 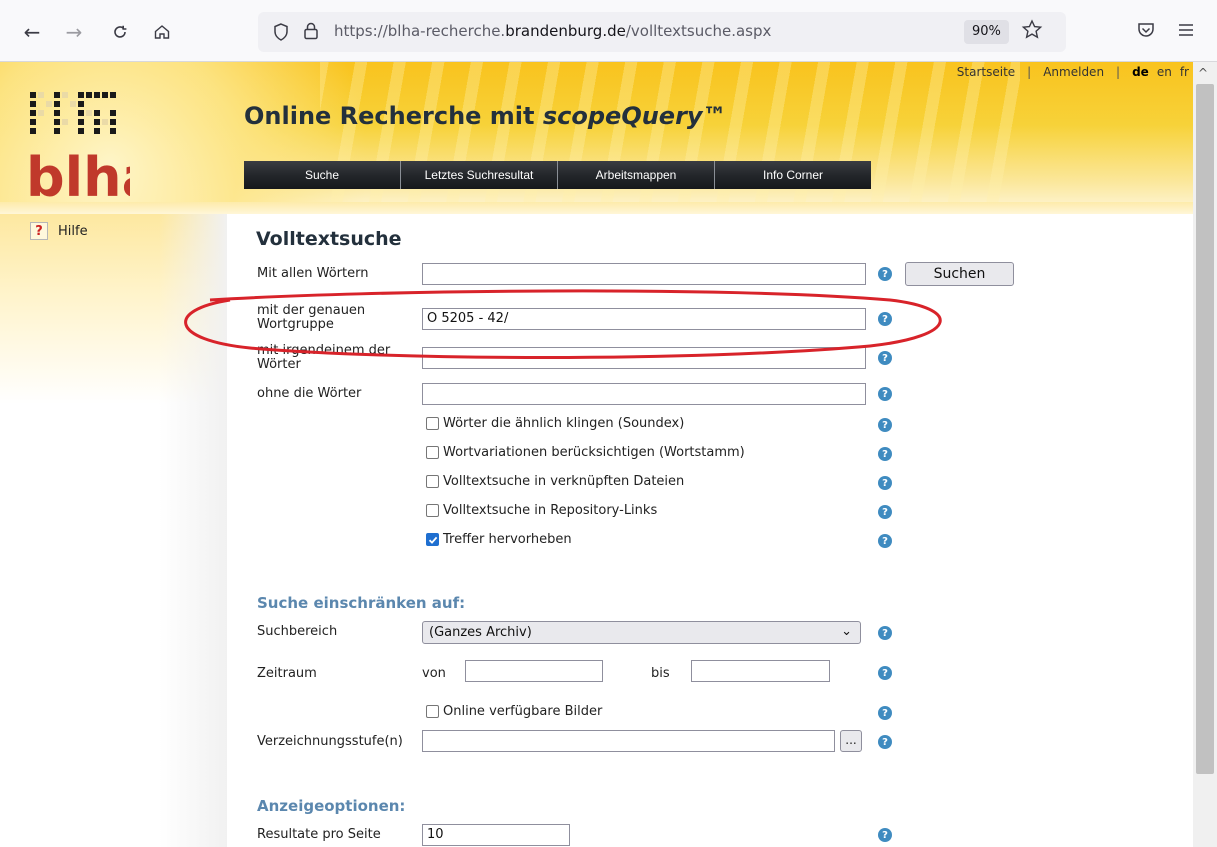 What do you see at coordinates (644, 394) in the screenshot?
I see `without-words-input` at bounding box center [644, 394].